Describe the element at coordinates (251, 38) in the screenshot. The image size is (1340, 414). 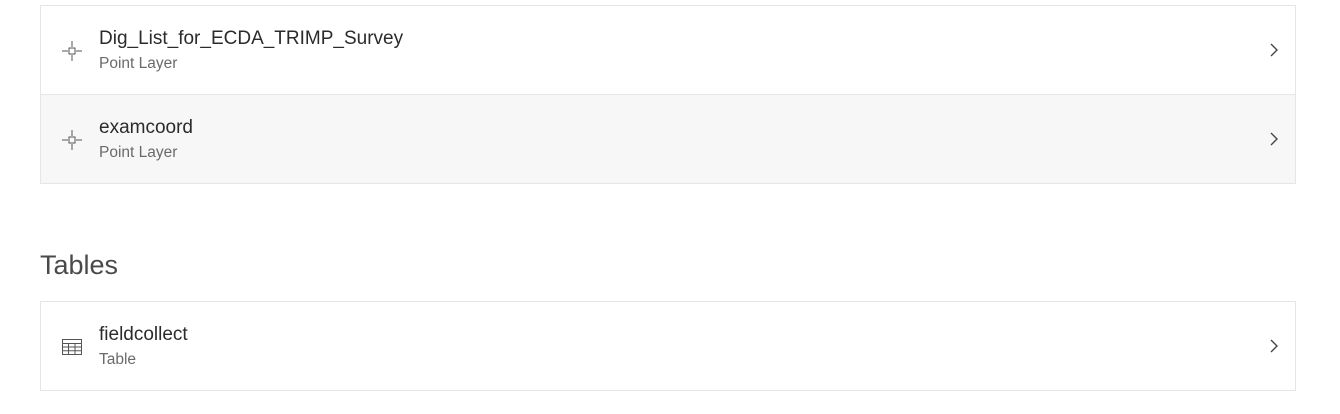
I see `layer-title: Dig_List_for_ECDA_TRIMP_Survey` at that location.